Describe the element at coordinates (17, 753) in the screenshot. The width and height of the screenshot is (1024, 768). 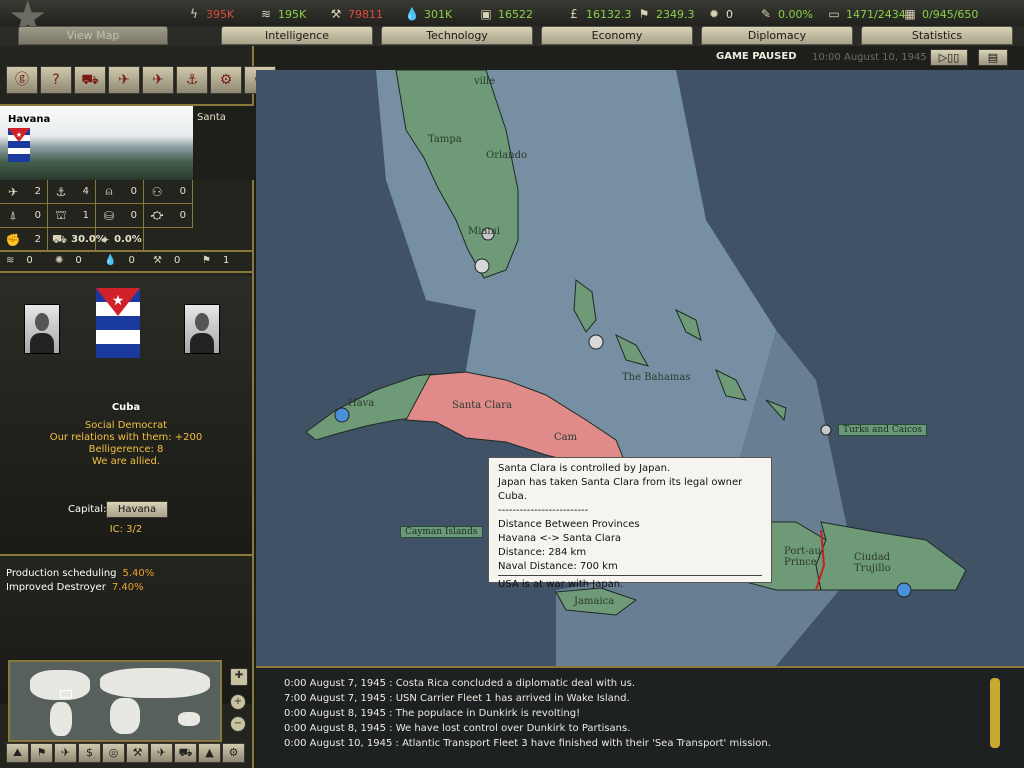
I see `map-mode-button: ⛰` at that location.